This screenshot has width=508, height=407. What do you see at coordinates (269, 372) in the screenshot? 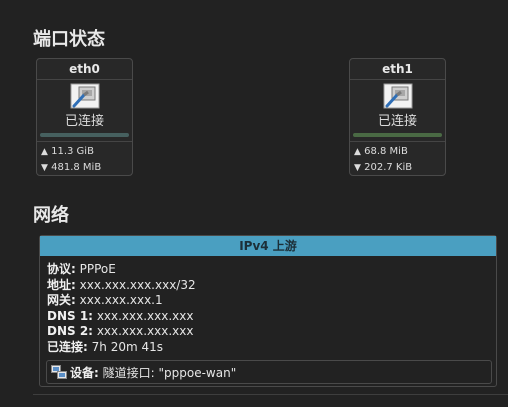
I see `device-info: 设备: 隧道接口: "pppoe-wan"` at bounding box center [269, 372].